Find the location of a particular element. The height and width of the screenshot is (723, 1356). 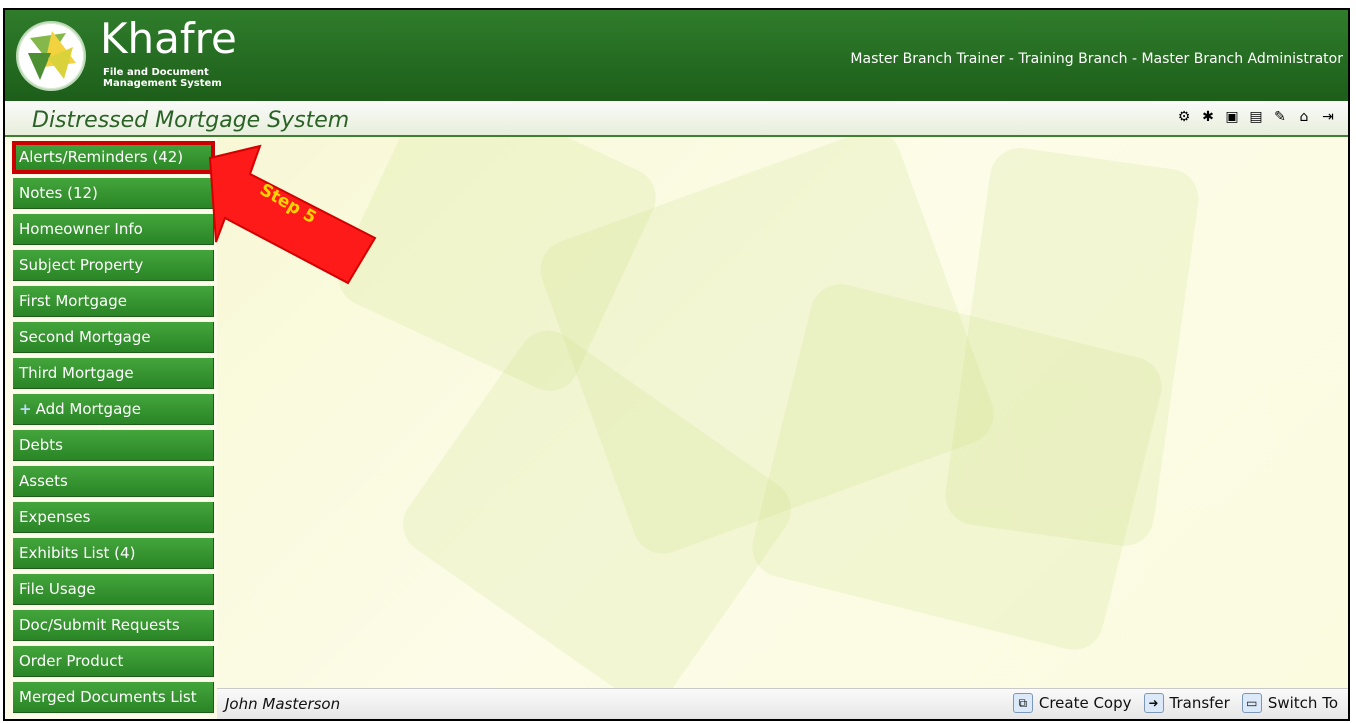

edit-icon: ✎ is located at coordinates (1280, 117).